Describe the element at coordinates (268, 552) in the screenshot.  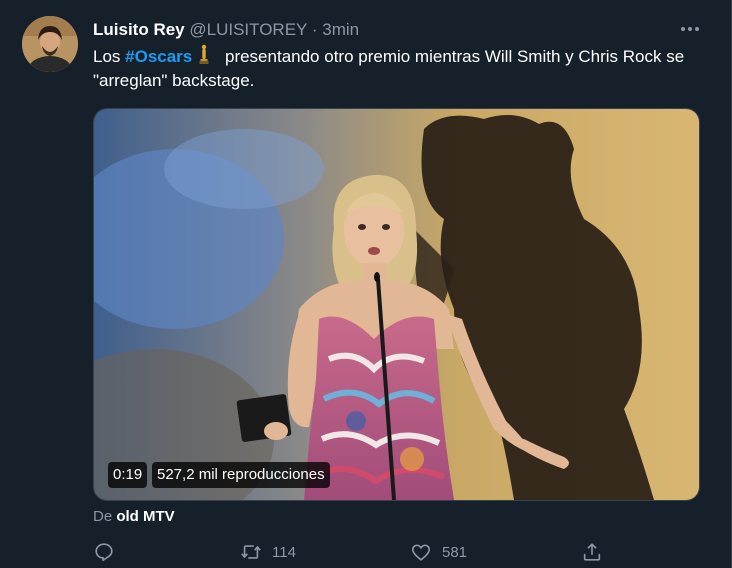
I see `retweet-button: 114` at that location.